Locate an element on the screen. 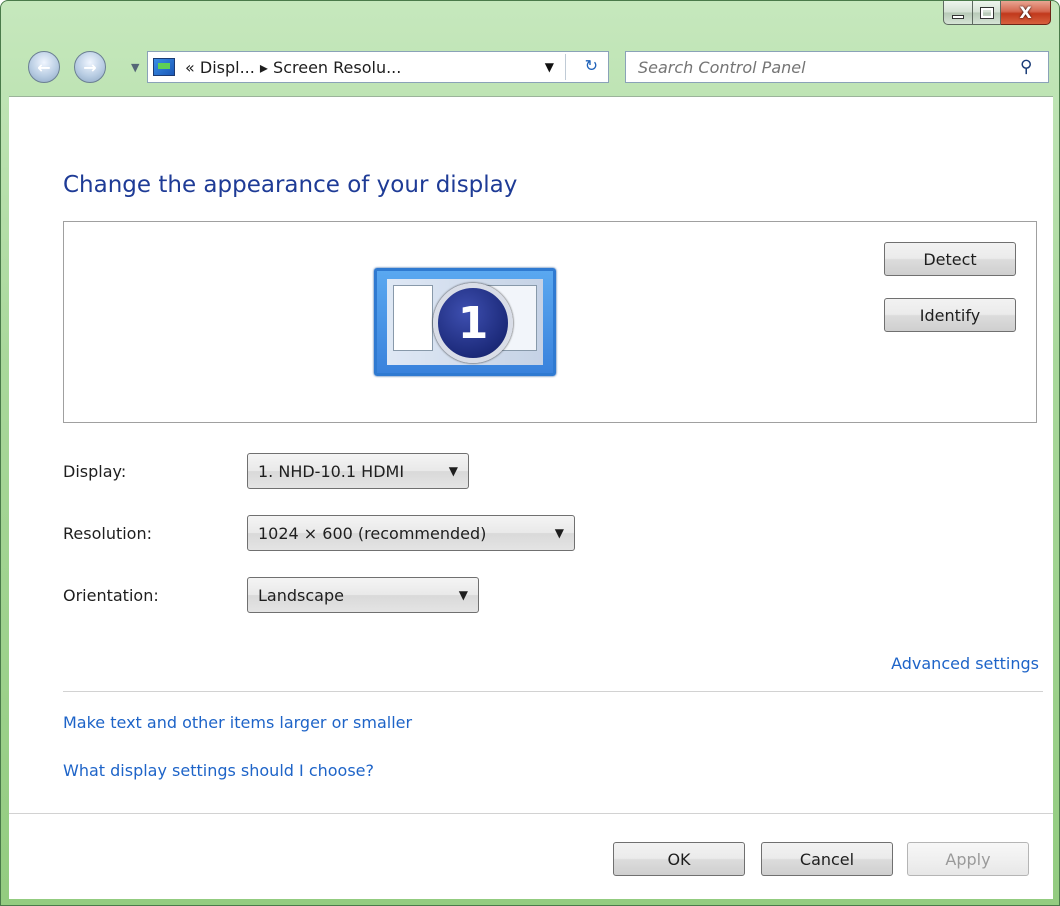 This screenshot has height=906, width=1060. monitor-screen: 1 is located at coordinates (465, 322).